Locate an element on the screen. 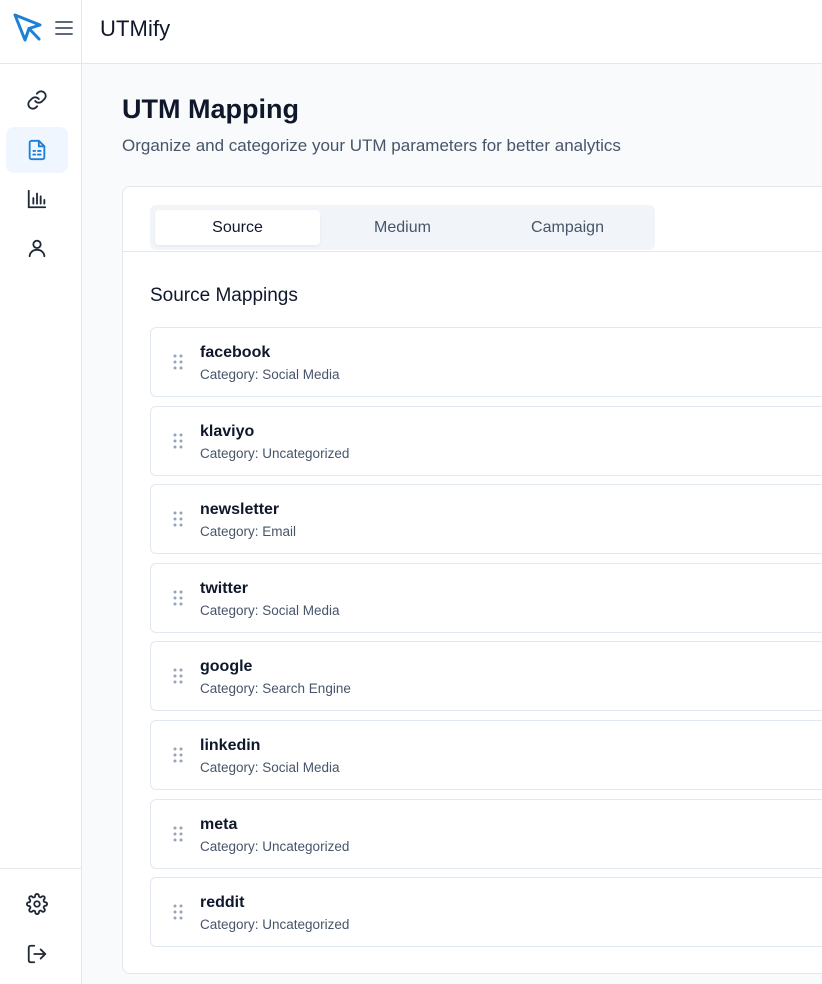  user-icon is located at coordinates (37, 248).